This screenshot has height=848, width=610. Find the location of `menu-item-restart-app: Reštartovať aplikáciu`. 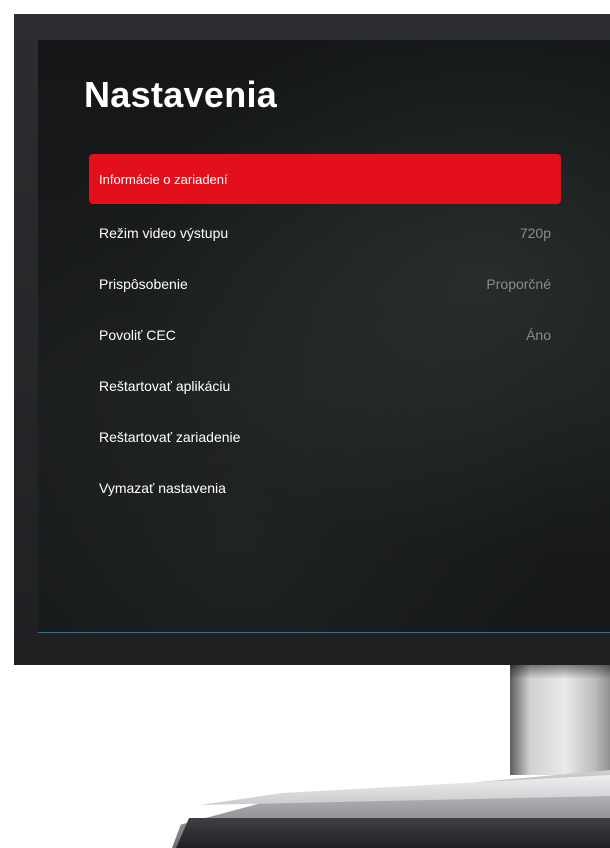

menu-item-restart-app: Reštartovať aplikáciu is located at coordinates (325, 385).